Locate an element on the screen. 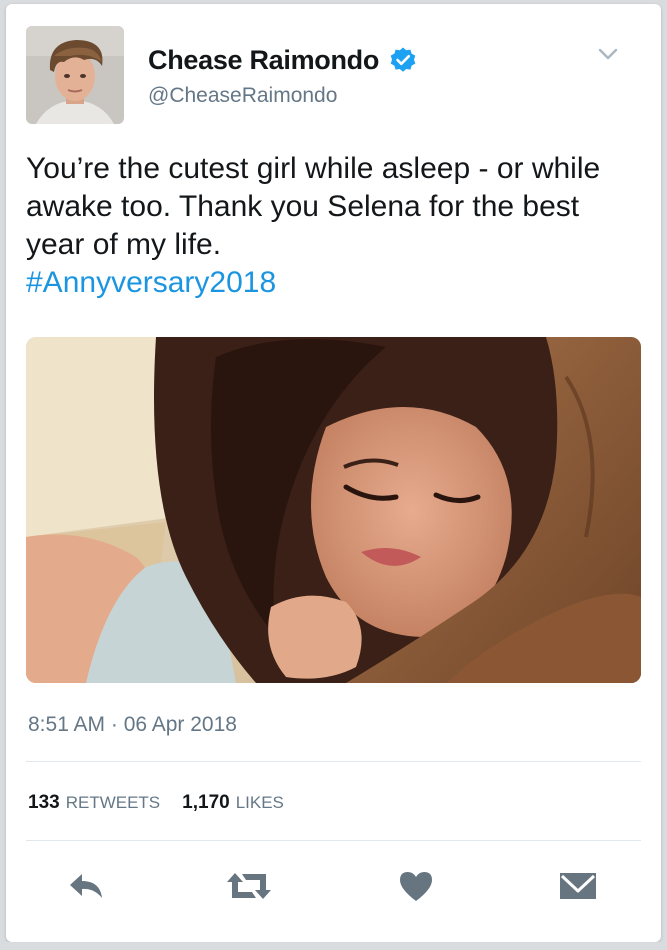 The width and height of the screenshot is (667, 950). avatar is located at coordinates (75, 75).